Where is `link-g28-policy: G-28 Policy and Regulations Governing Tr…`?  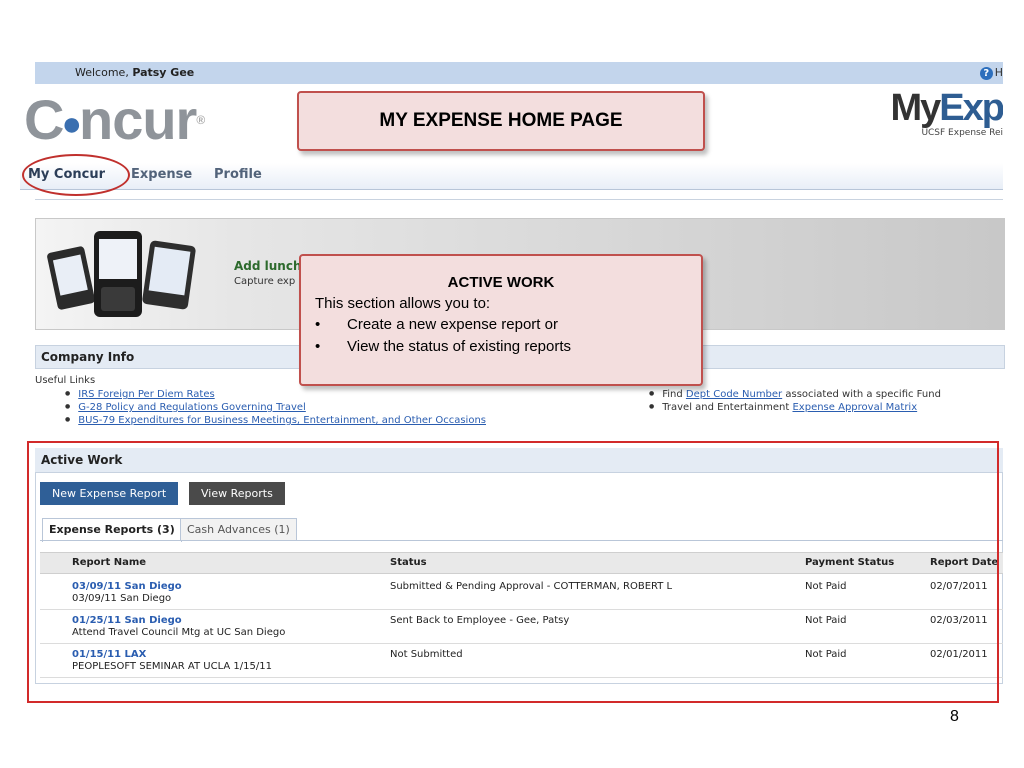
link-g28-policy: G-28 Policy and Regulations Governing Tr… is located at coordinates (192, 407).